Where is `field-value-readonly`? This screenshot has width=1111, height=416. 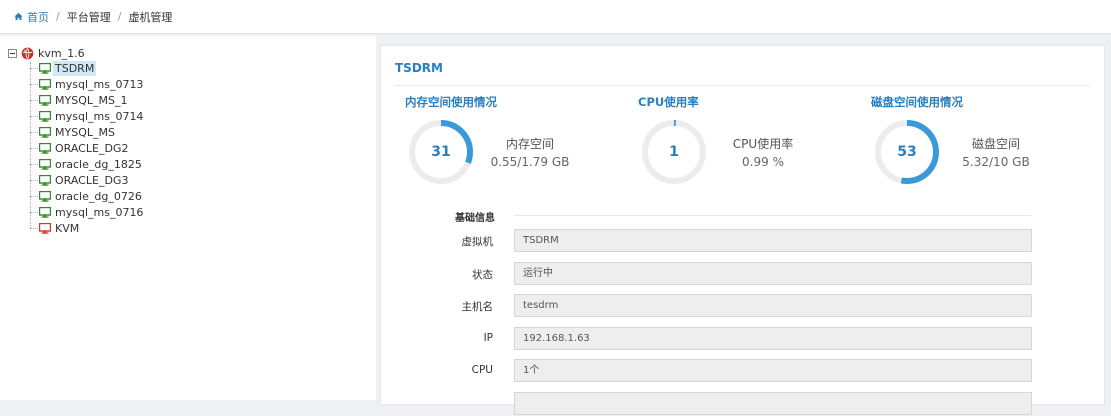 field-value-readonly is located at coordinates (773, 403).